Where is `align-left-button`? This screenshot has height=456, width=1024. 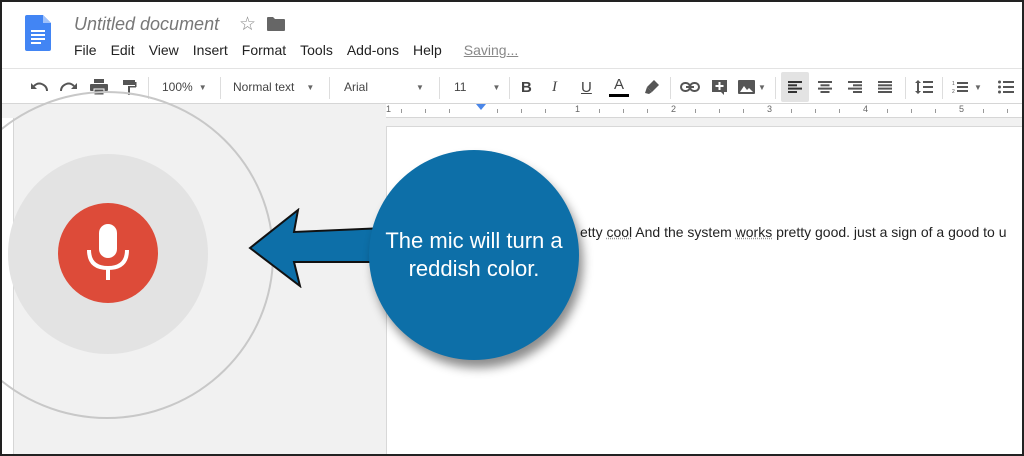
align-left-button is located at coordinates (795, 87).